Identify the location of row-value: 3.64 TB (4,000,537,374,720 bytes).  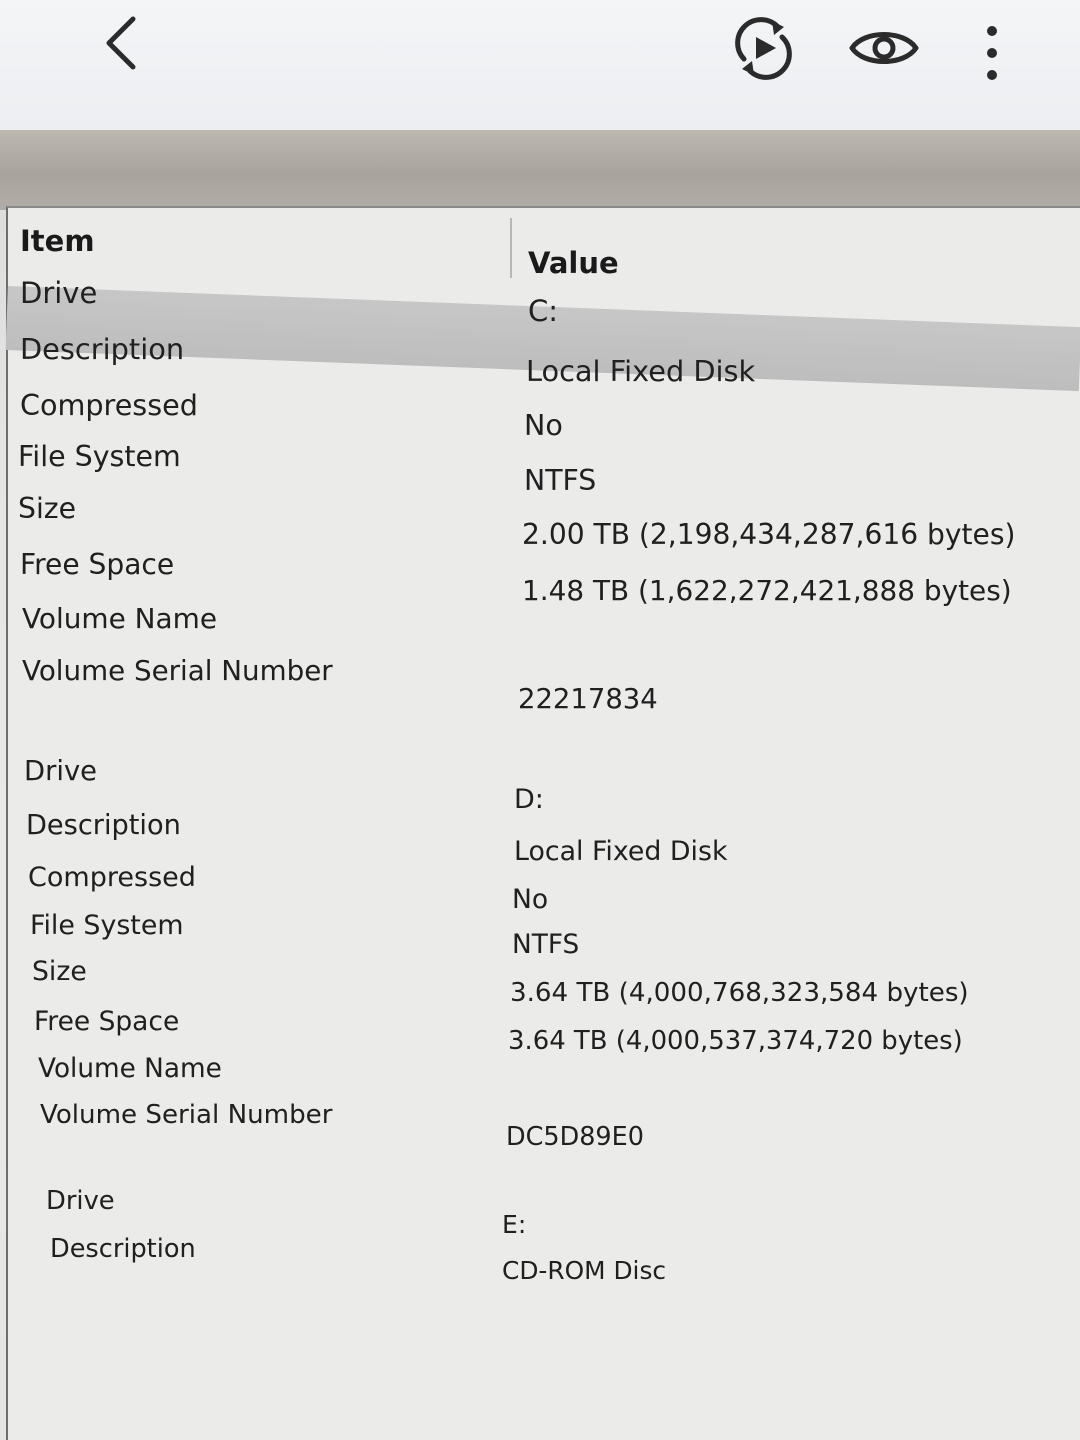
(735, 1041).